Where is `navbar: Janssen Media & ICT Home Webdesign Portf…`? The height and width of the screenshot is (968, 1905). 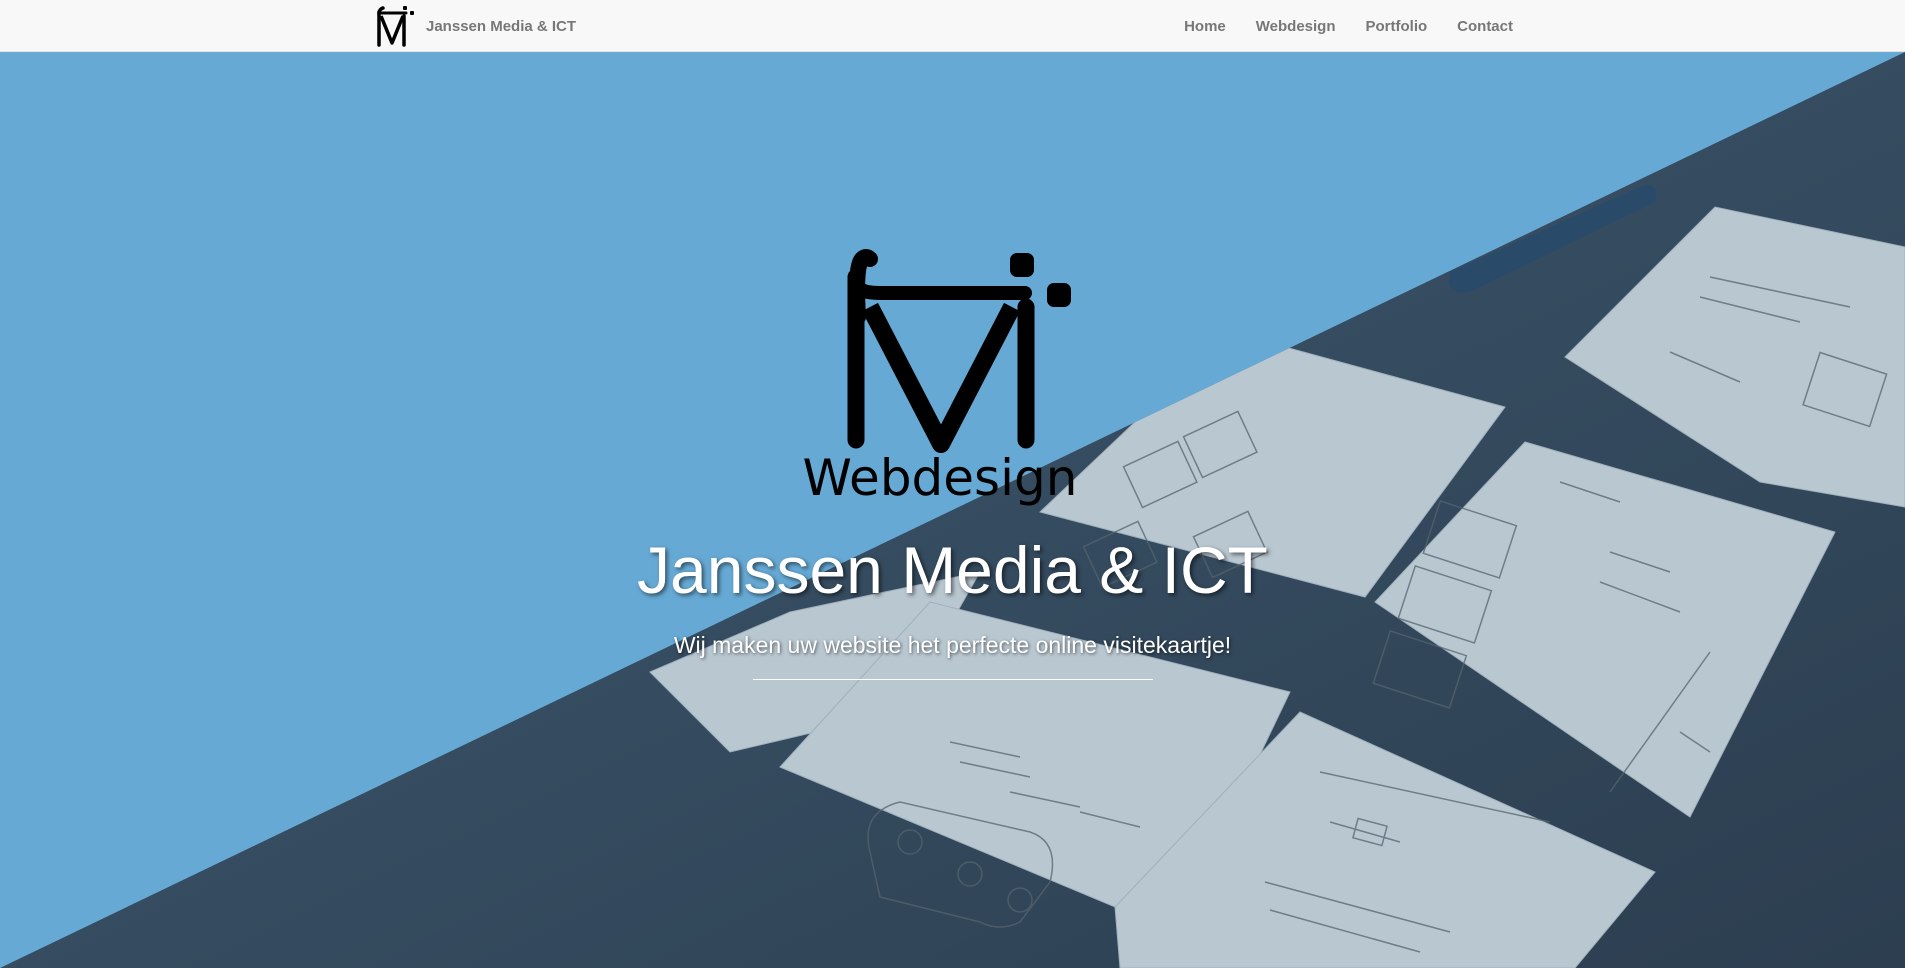 navbar: Janssen Media & ICT Home Webdesign Portf… is located at coordinates (952, 26).